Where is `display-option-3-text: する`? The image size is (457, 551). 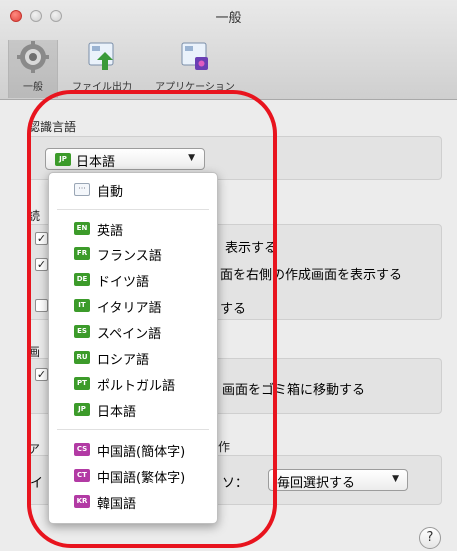 display-option-3-text: する is located at coordinates (233, 309).